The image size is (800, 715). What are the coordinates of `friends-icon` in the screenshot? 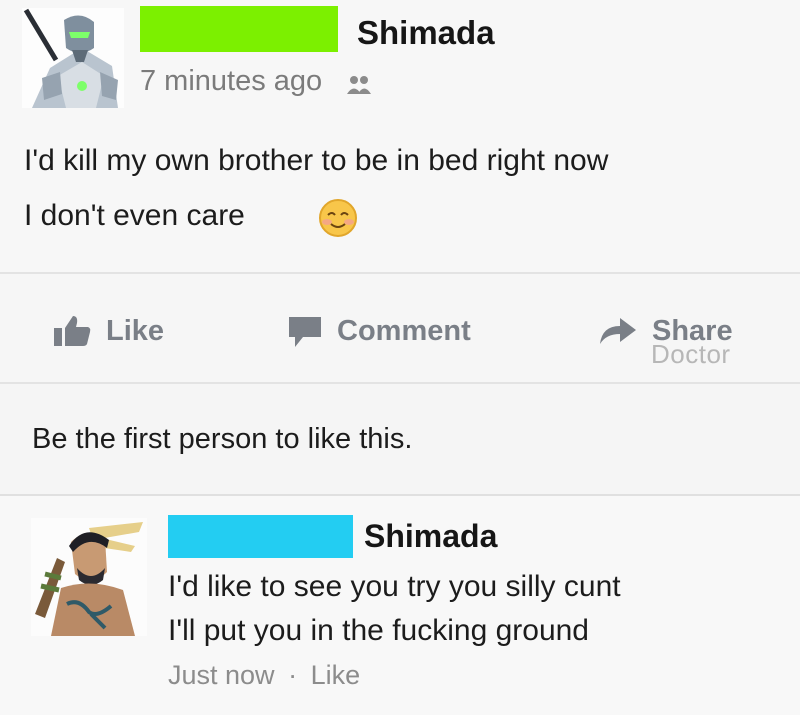 It's located at (359, 85).